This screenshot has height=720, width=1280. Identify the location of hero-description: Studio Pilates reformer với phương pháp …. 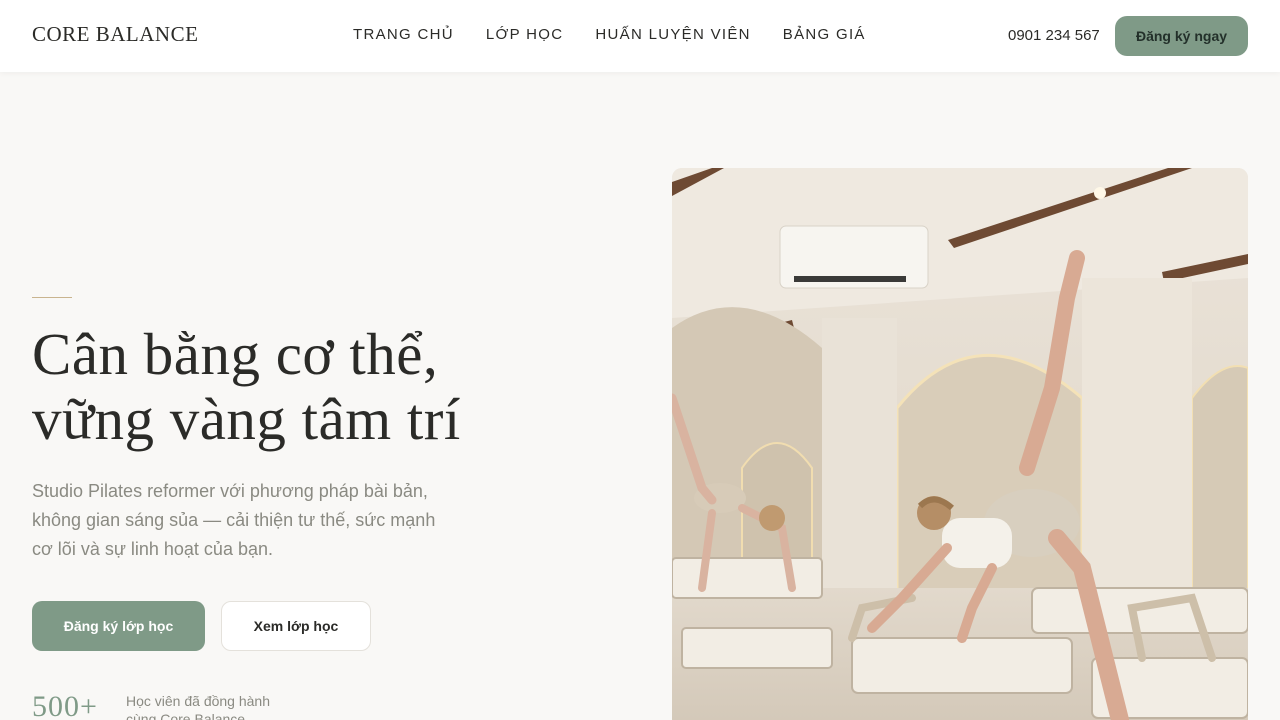
(257, 520).